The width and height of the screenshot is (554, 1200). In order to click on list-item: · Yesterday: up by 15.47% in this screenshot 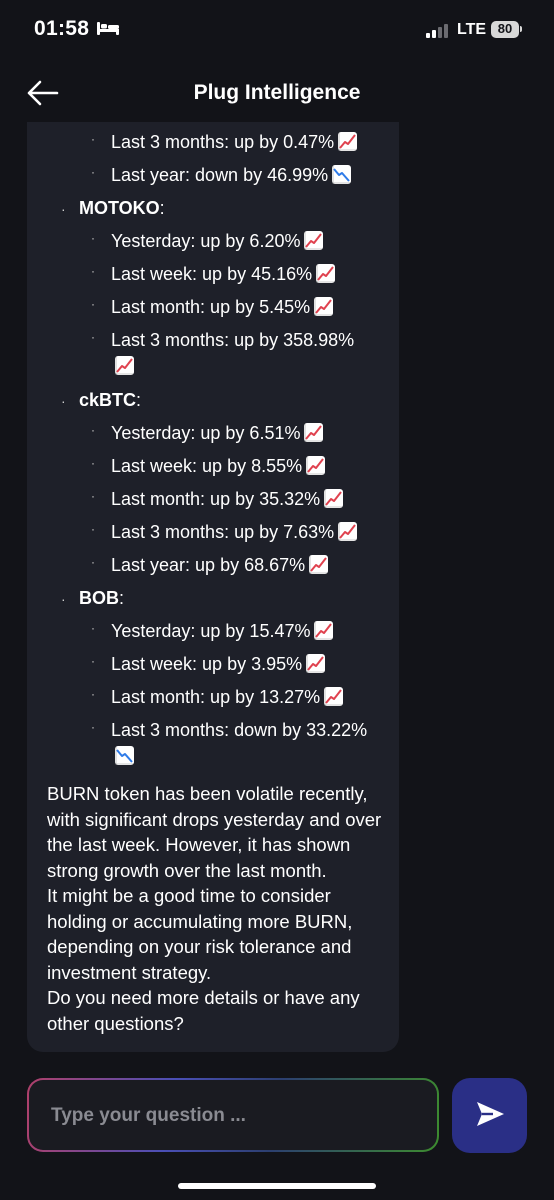, I will do `click(217, 634)`.